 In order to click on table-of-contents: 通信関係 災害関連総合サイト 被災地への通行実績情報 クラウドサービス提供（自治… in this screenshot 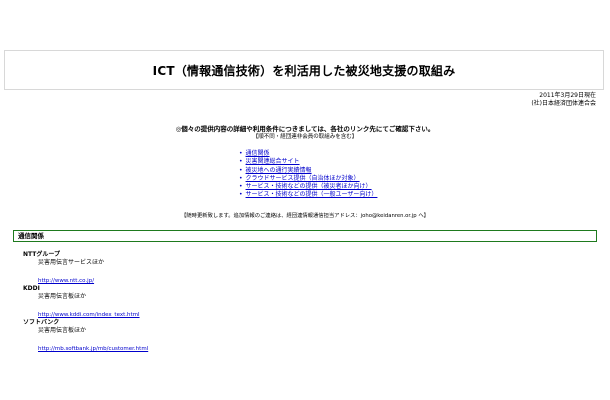, I will do `click(308, 175)`.